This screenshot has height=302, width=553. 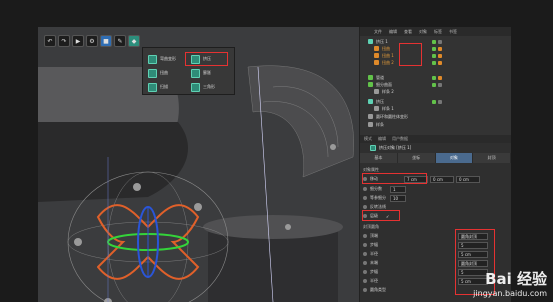 I want to click on baidu-watermark: Bai 经验 jingyan.baidu.com, so click(x=510, y=283).